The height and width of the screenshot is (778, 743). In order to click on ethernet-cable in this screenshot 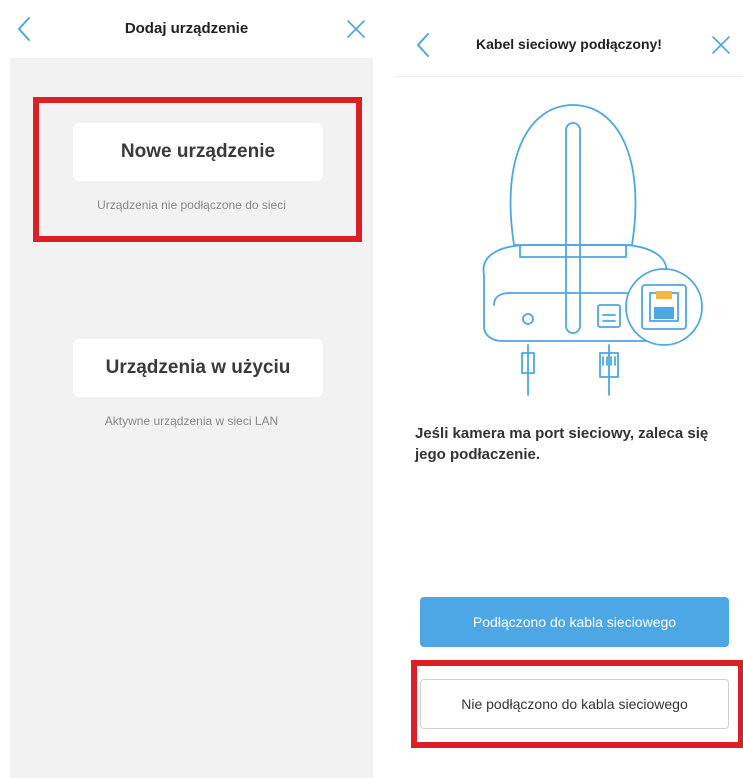, I will do `click(609, 370)`.